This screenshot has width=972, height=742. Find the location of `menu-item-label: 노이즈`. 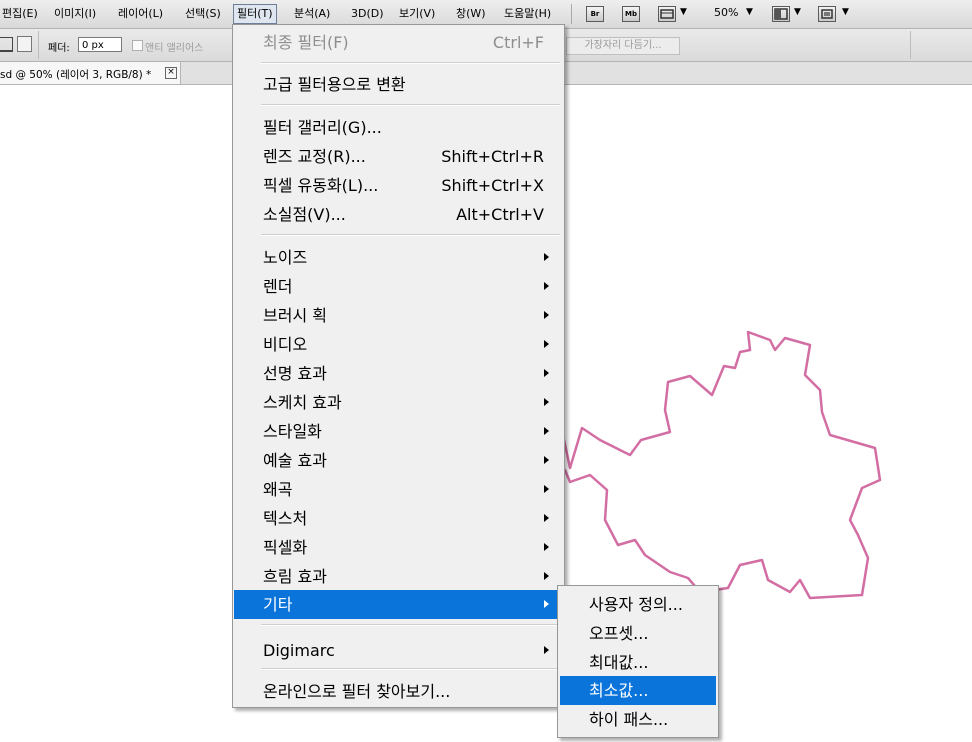

menu-item-label: 노이즈 is located at coordinates (285, 257).